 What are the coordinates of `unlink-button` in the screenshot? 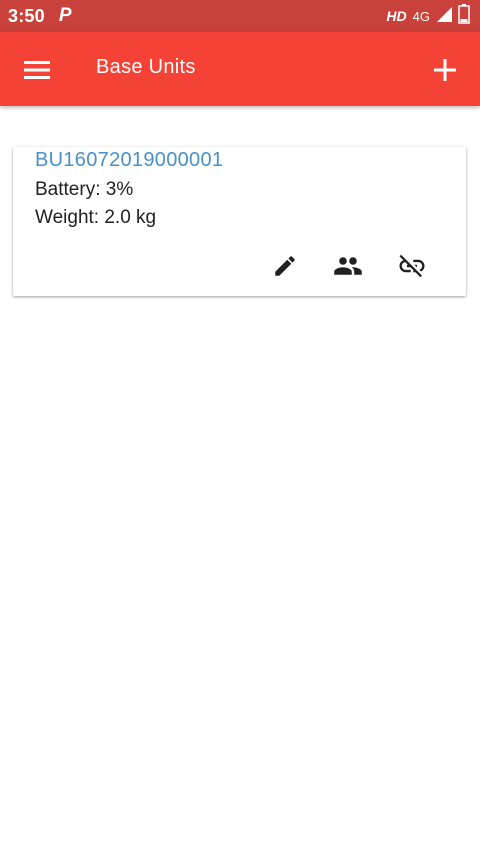 It's located at (412, 266).